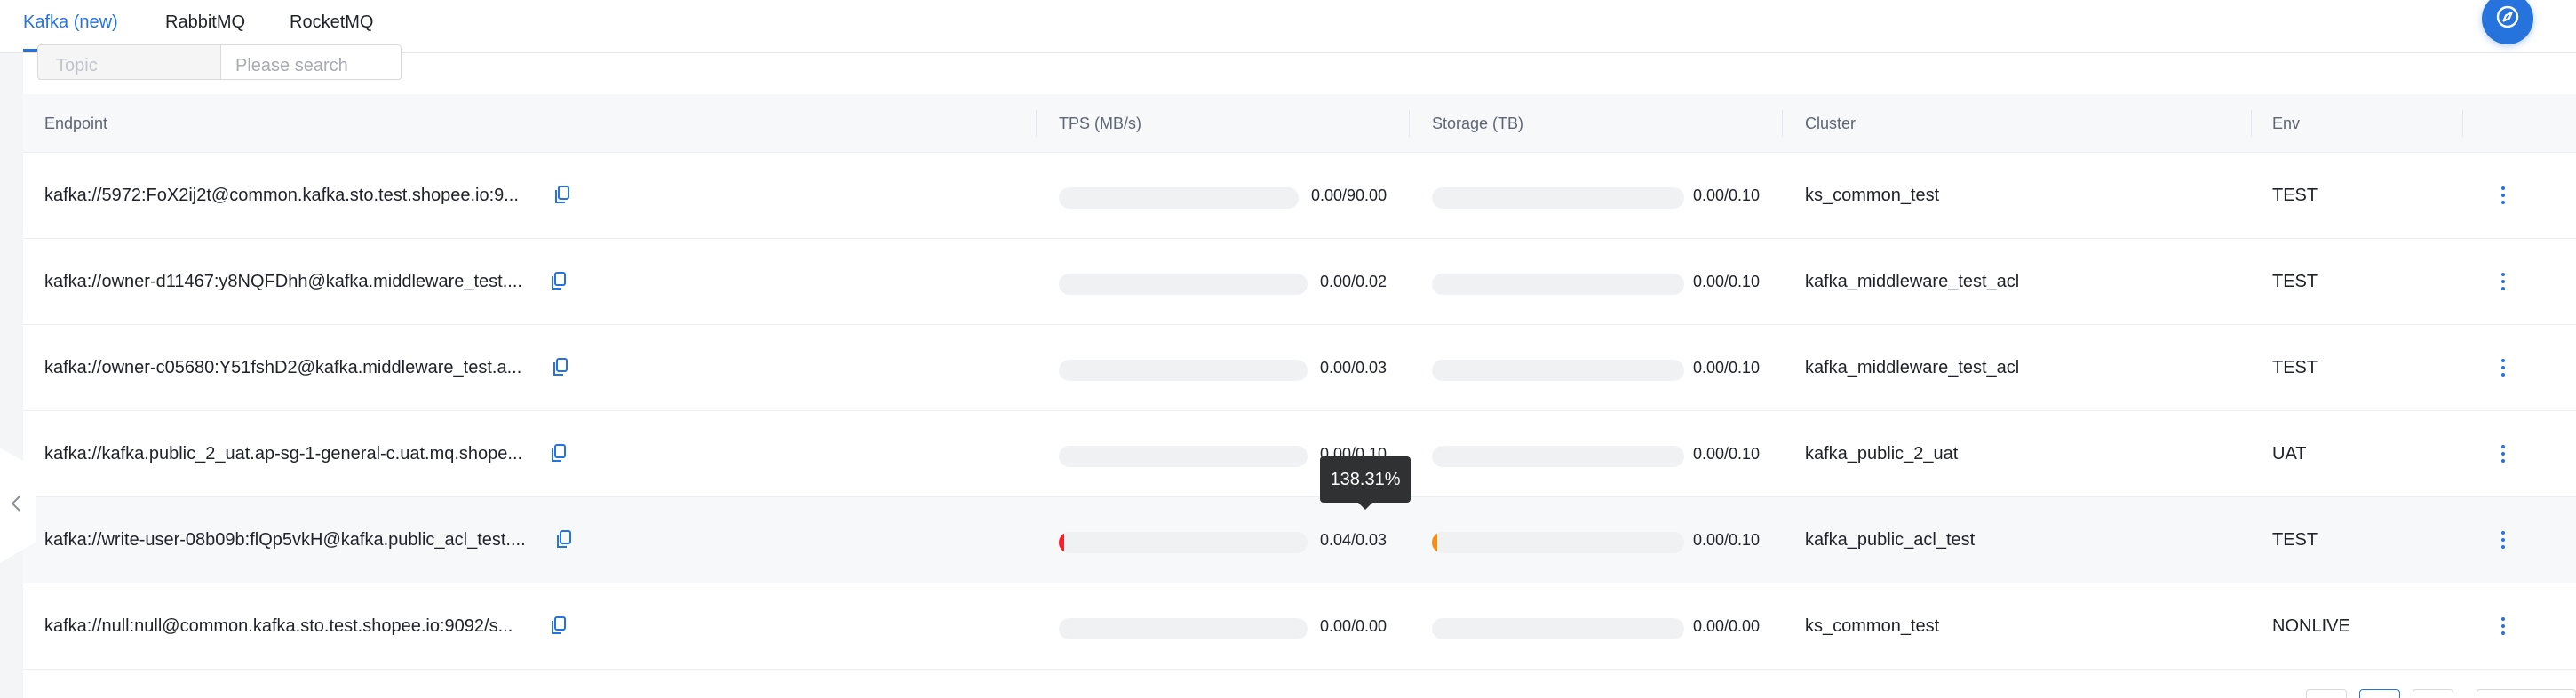 This screenshot has height=698, width=2576. I want to click on pagination-next, so click(2433, 693).